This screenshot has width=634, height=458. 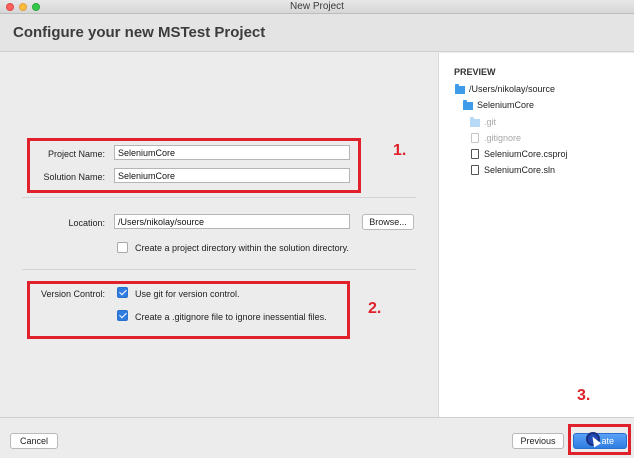 I want to click on annotation-number-2: 2., so click(x=375, y=308).